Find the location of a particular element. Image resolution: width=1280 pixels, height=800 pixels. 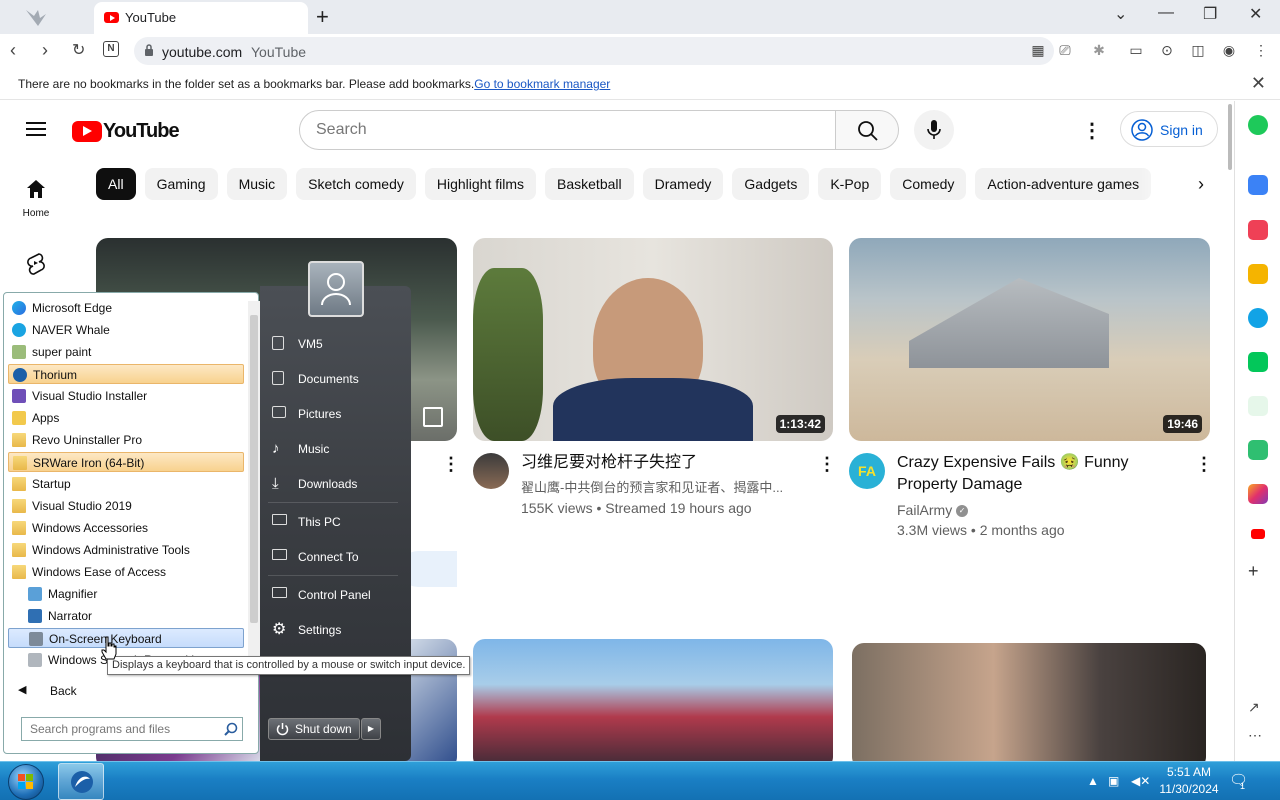

youtube-sidebar-icon is located at coordinates (1258, 534).